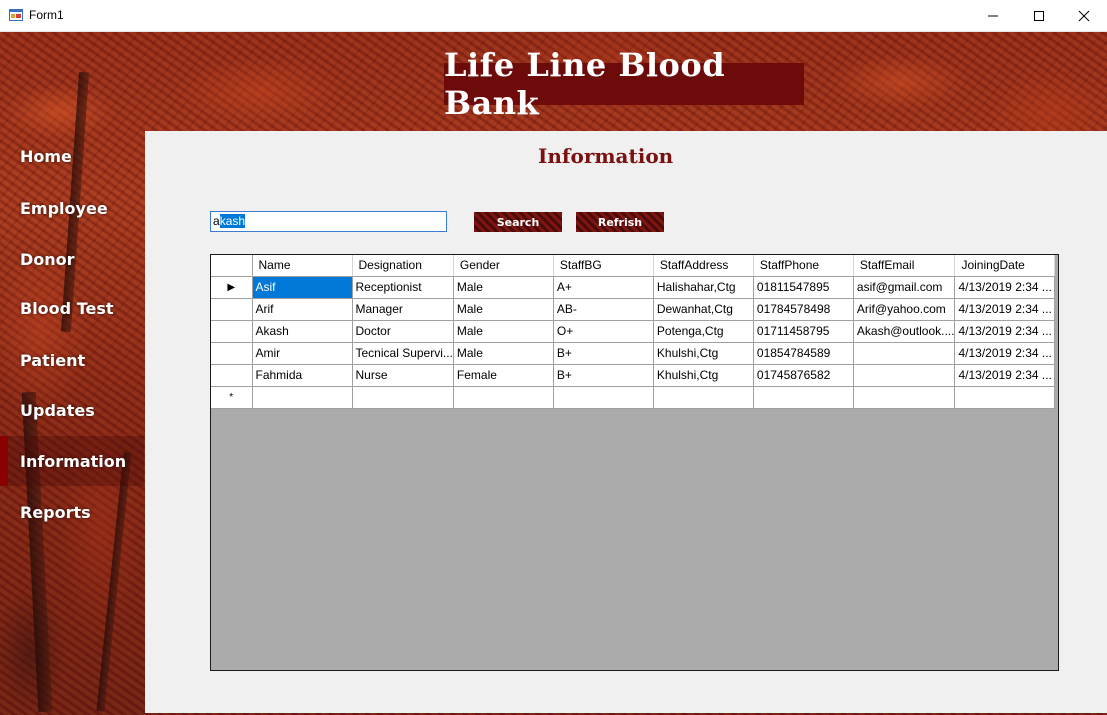 This screenshot has width=1107, height=715. What do you see at coordinates (302, 266) in the screenshot?
I see `column-header-name: Name` at bounding box center [302, 266].